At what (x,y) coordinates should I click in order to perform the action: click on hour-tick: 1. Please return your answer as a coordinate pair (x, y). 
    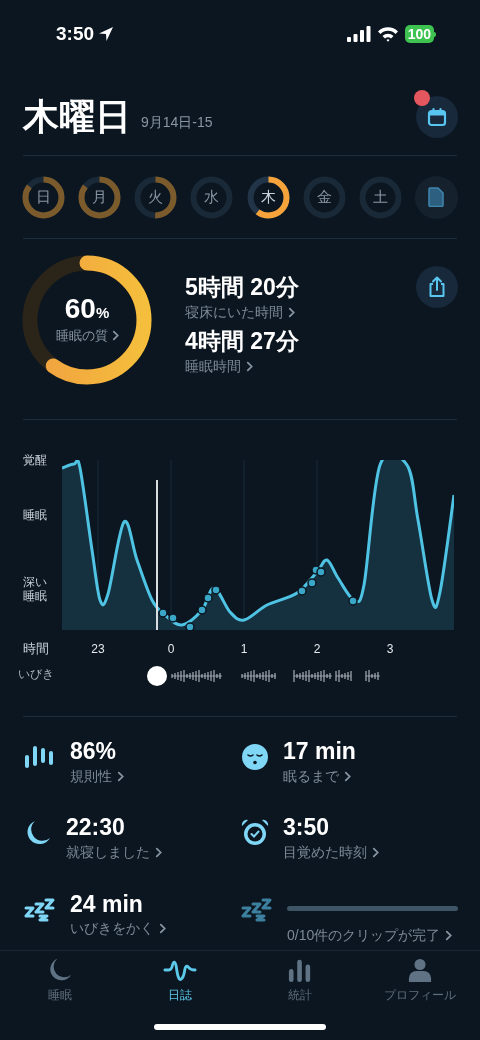
    Looking at the image, I should click on (244, 649).